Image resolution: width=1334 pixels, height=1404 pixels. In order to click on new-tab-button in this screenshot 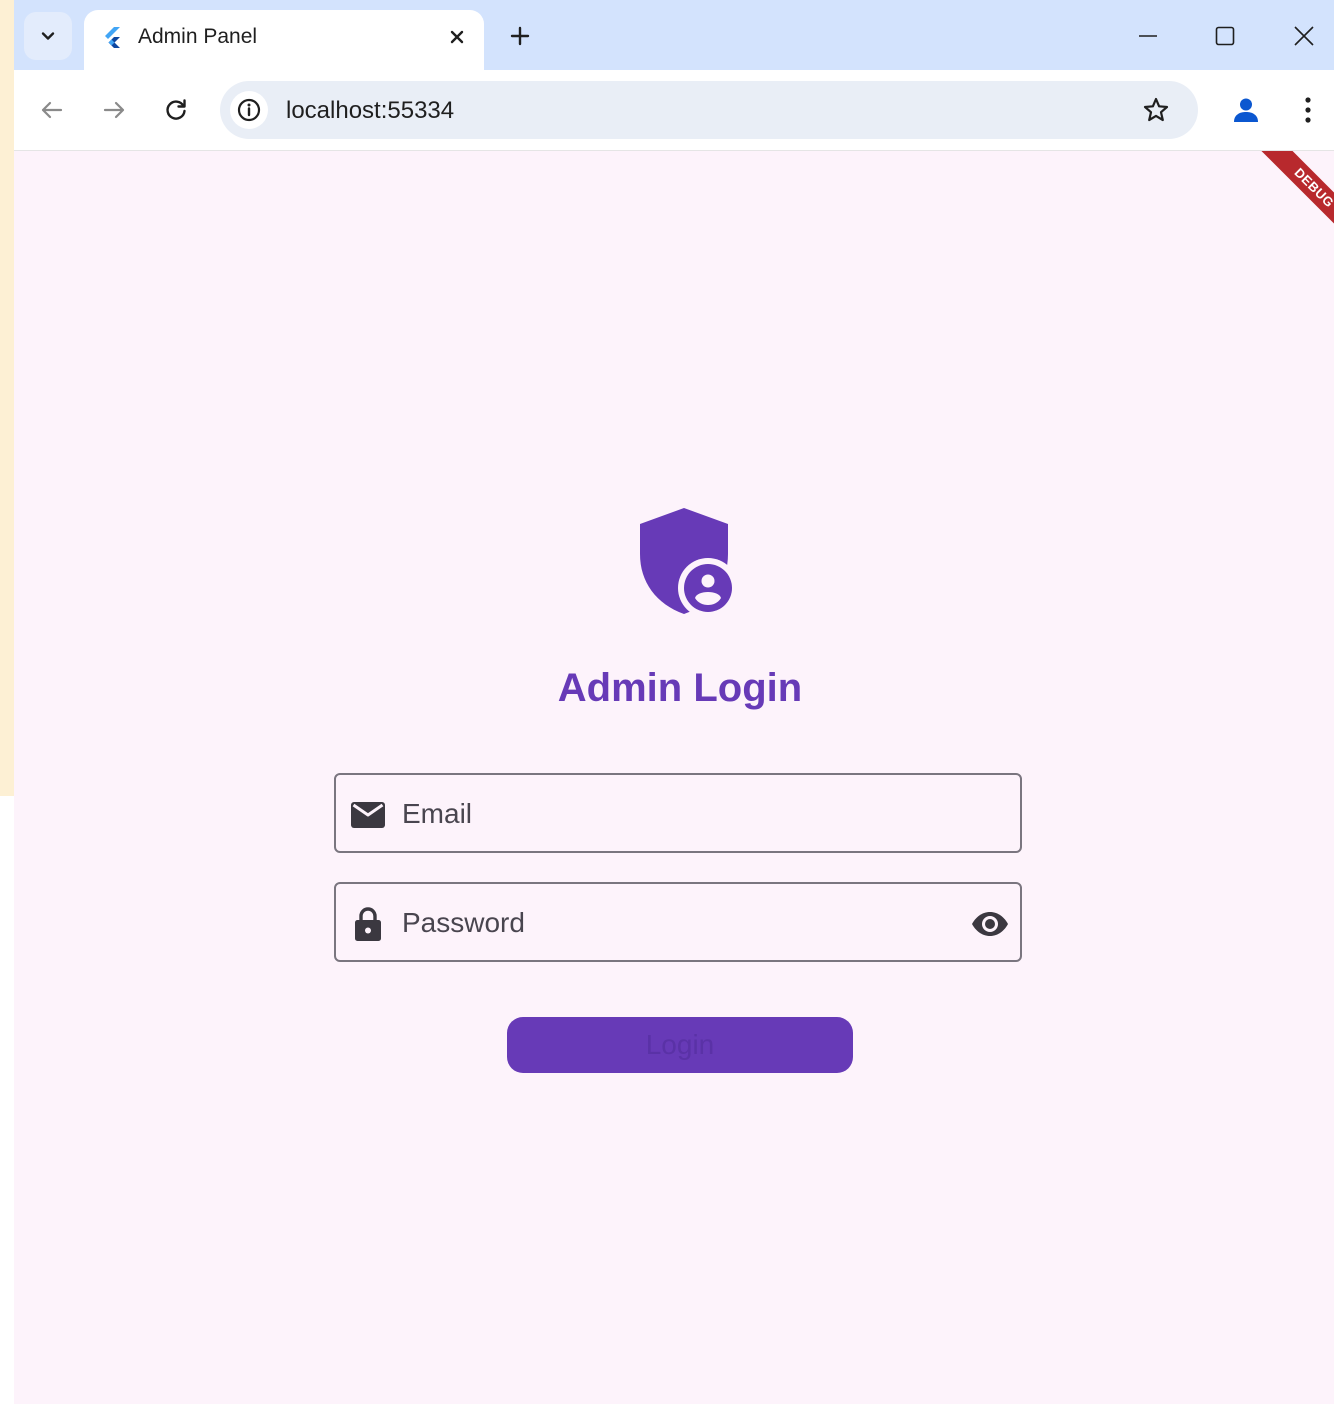, I will do `click(520, 36)`.